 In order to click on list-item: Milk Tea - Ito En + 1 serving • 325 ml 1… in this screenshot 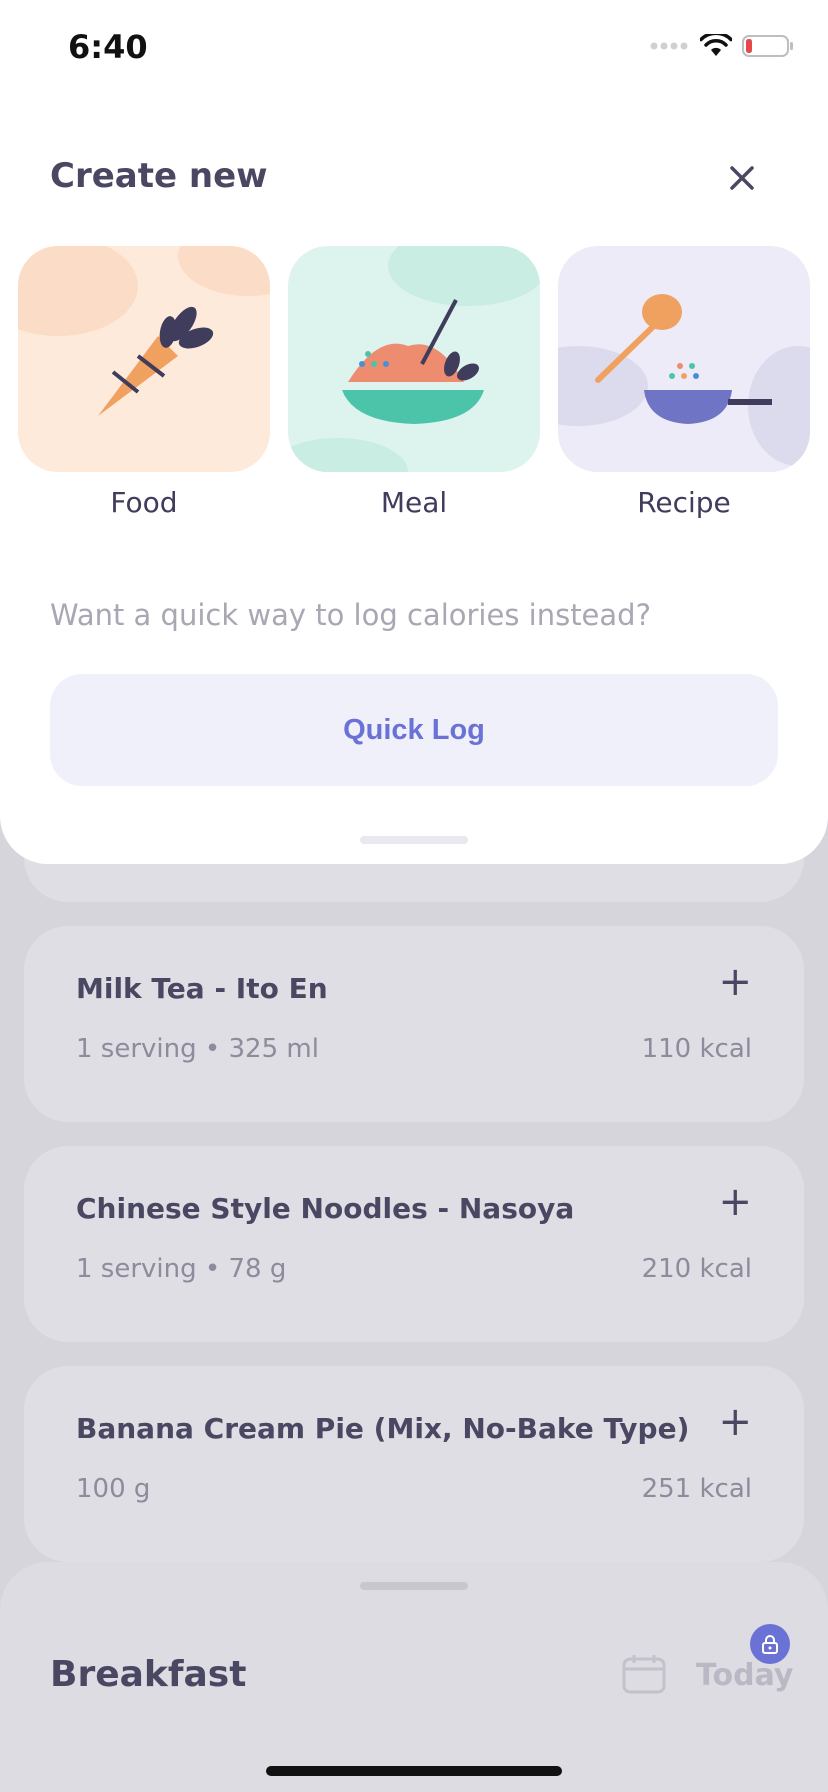, I will do `click(414, 1024)`.